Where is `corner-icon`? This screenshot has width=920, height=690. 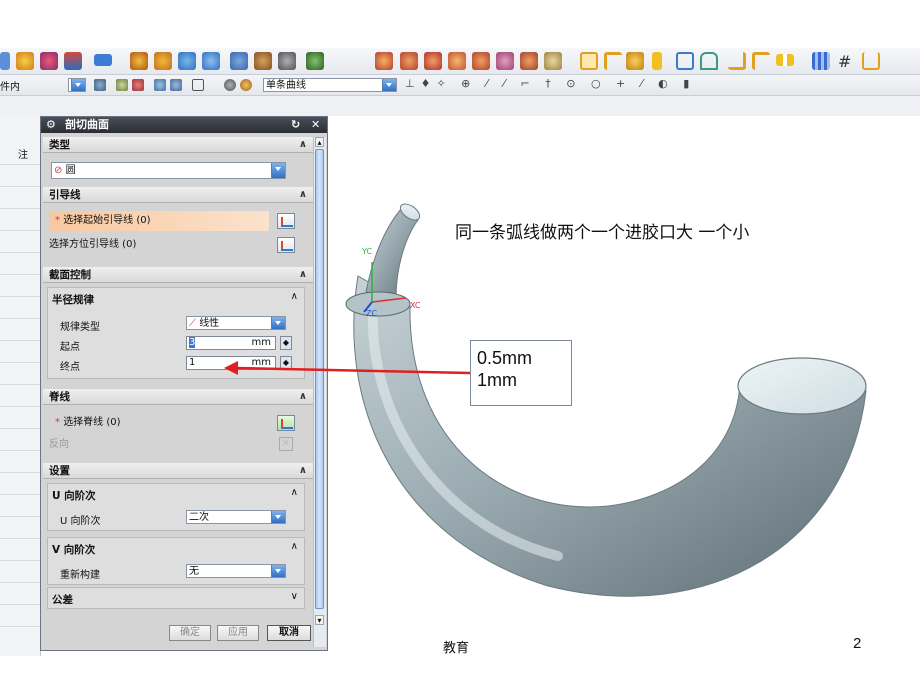
corner-icon is located at coordinates (613, 61).